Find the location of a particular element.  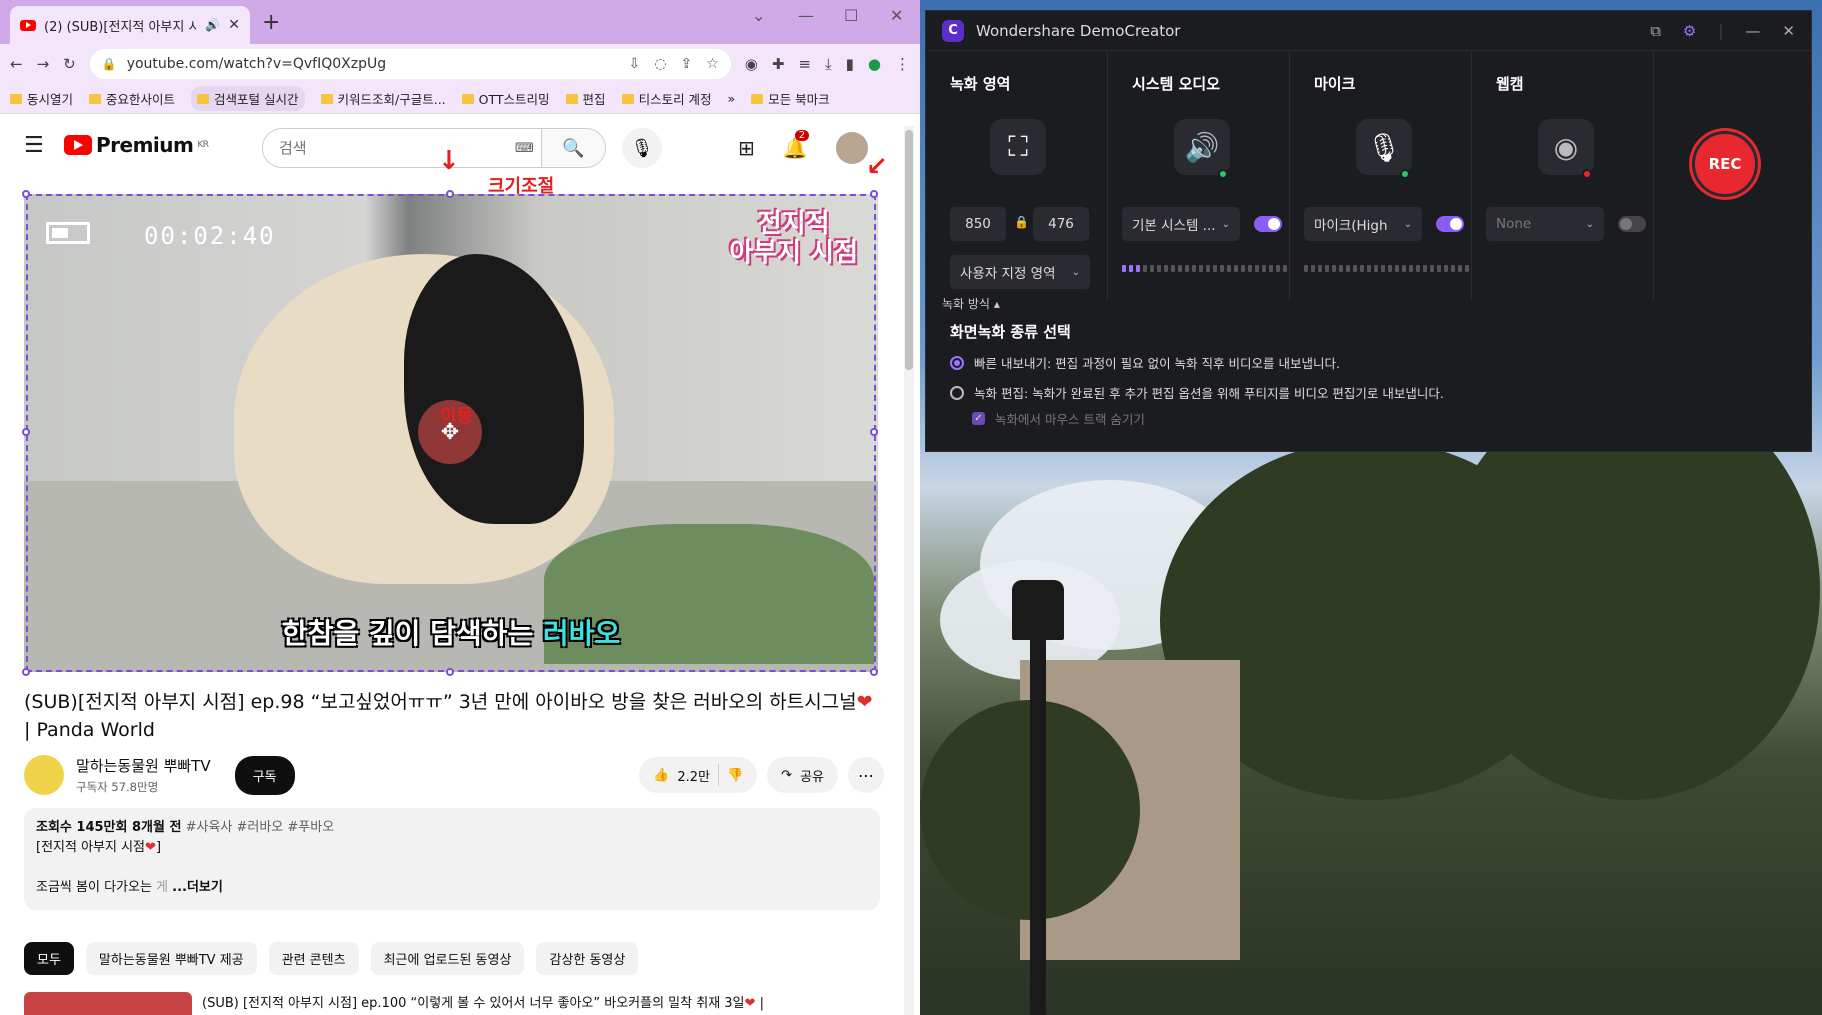

filter-chip: 모두 is located at coordinates (49, 958).